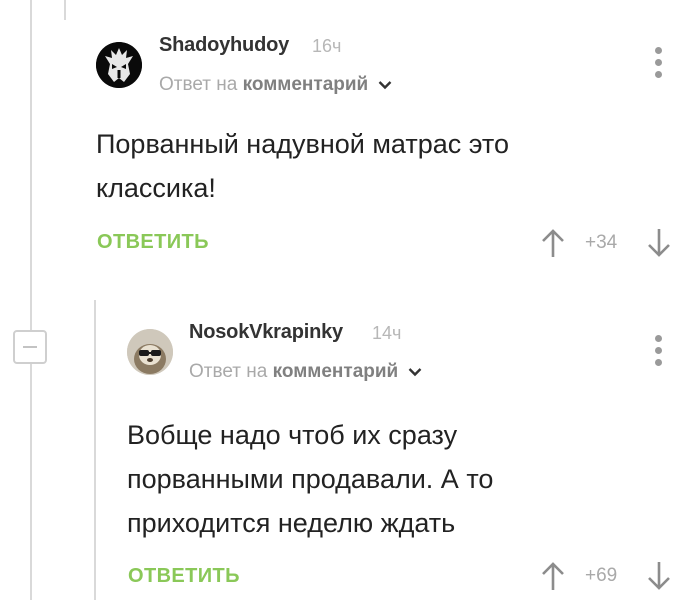 Image resolution: width=700 pixels, height=600 pixels. What do you see at coordinates (302, 166) in the screenshot?
I see `comment-text: Порванный надувной матрас это классика!` at bounding box center [302, 166].